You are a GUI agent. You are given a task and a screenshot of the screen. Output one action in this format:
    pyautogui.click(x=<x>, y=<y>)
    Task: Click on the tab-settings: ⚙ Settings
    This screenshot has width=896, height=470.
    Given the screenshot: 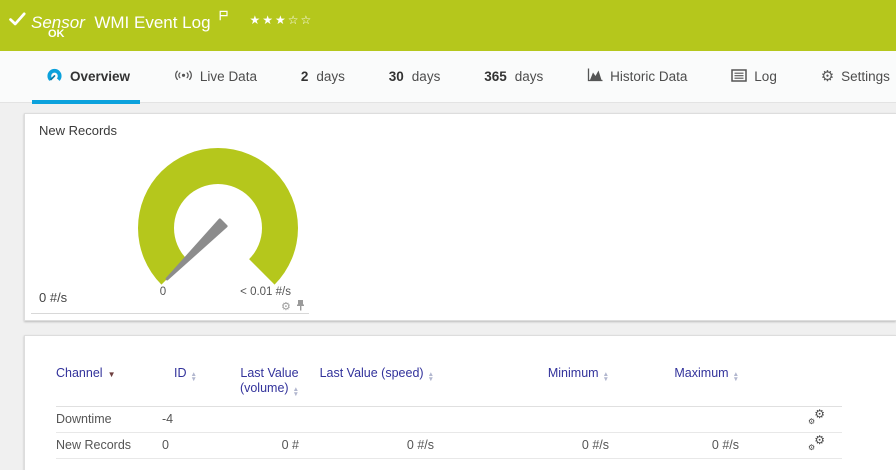 What is the action you would take?
    pyautogui.click(x=855, y=77)
    